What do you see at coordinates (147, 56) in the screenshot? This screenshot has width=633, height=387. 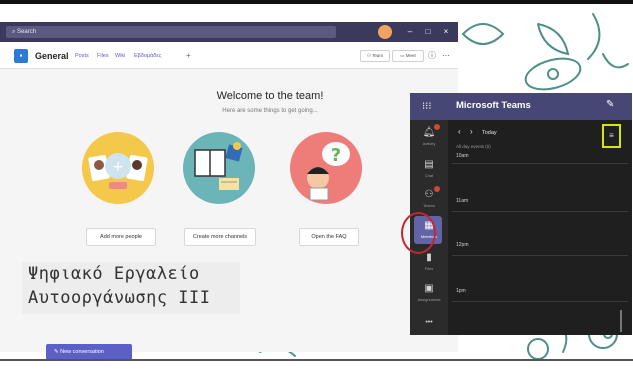 I see `tab-weeks: Εβδομάδες` at bounding box center [147, 56].